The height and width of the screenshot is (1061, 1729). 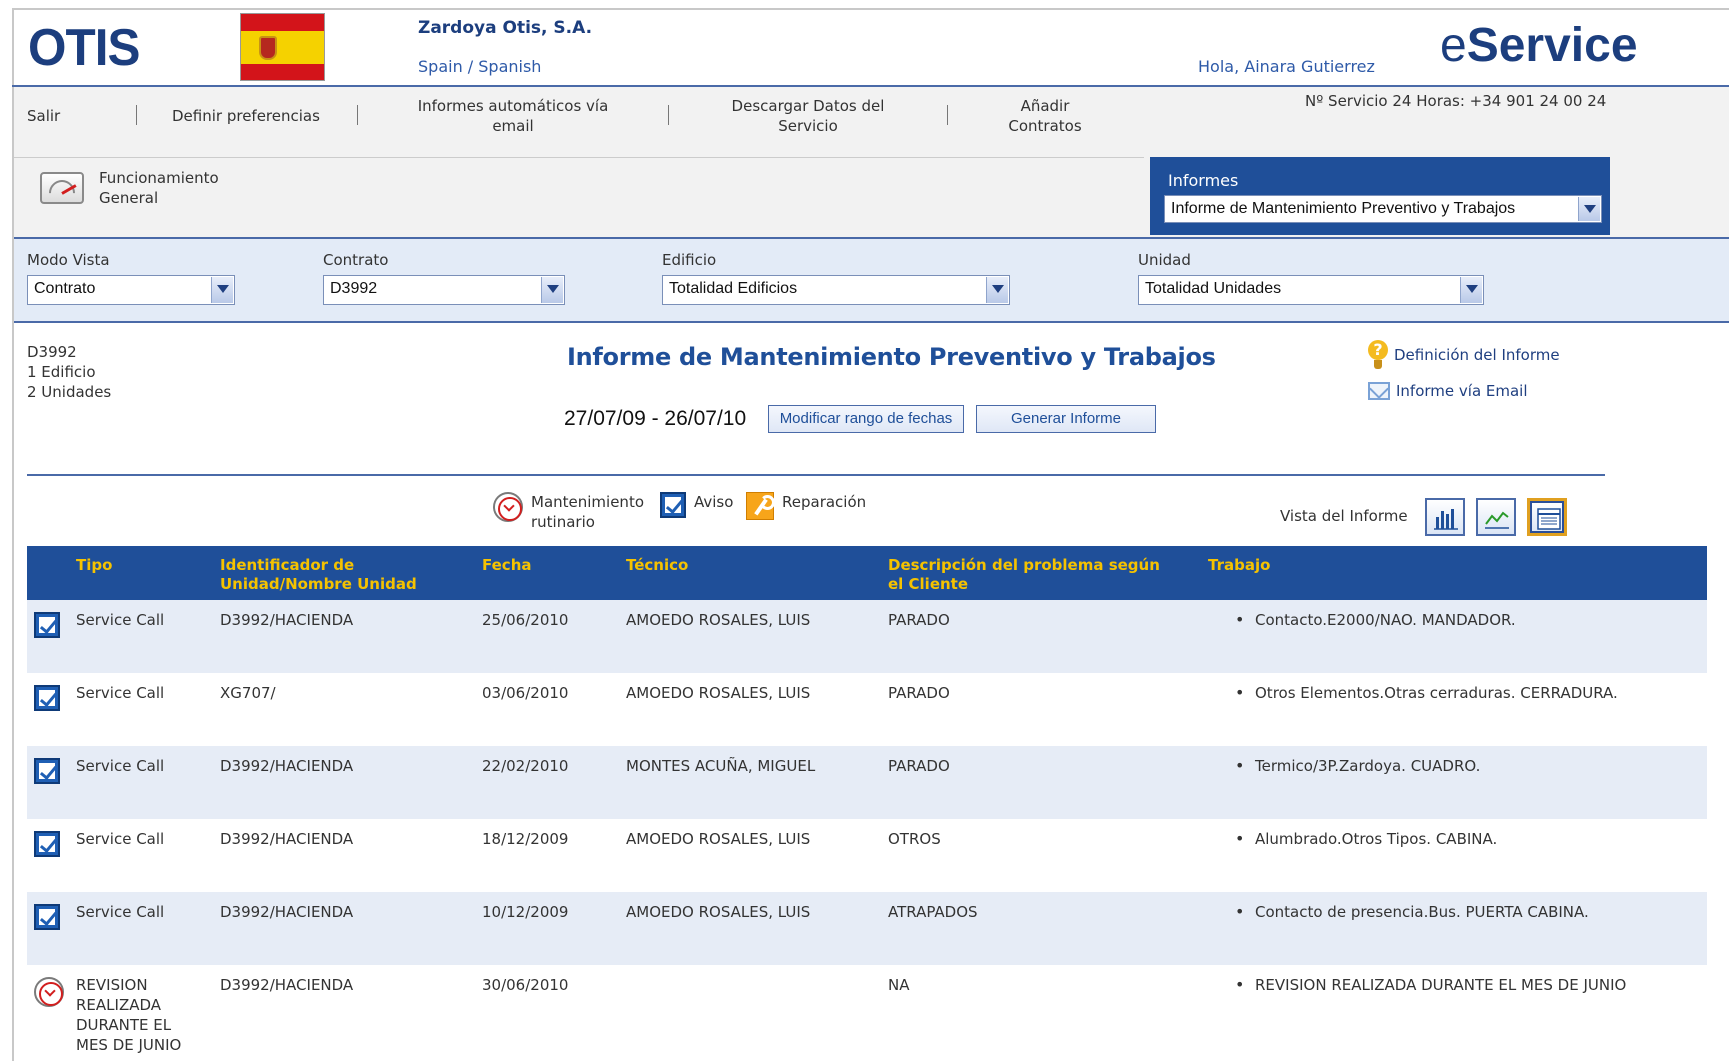 What do you see at coordinates (61, 372) in the screenshot?
I see `summary-buildings: 1 Edificio` at bounding box center [61, 372].